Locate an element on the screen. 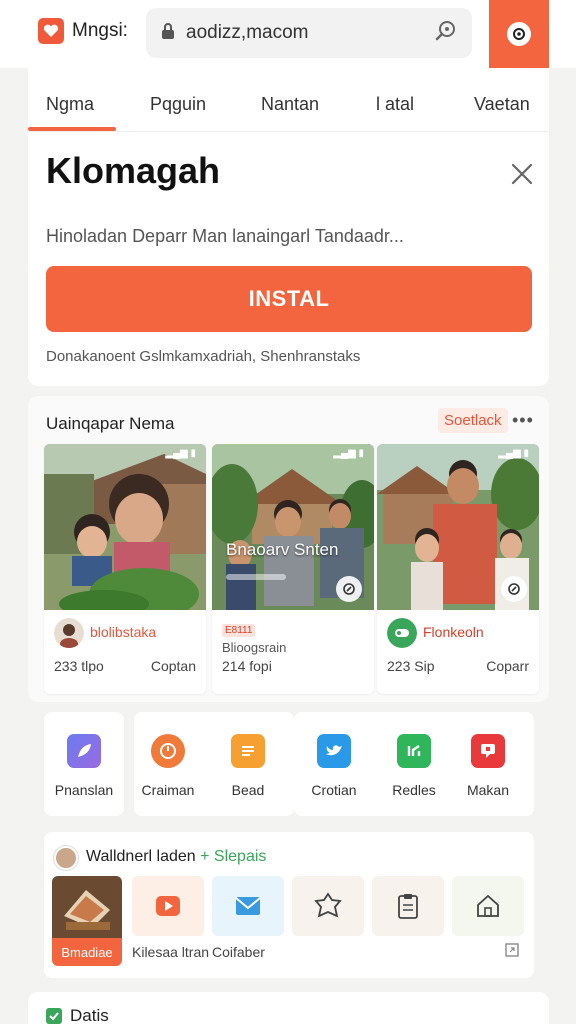  tab-latal: l atal is located at coordinates (395, 104).